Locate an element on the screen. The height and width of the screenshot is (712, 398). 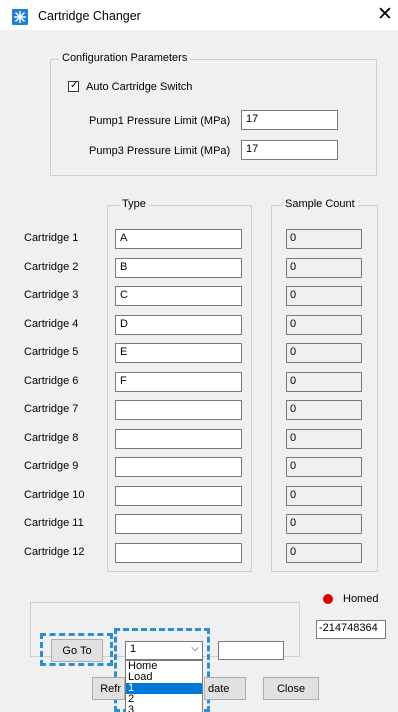
close-button: Close is located at coordinates (291, 688).